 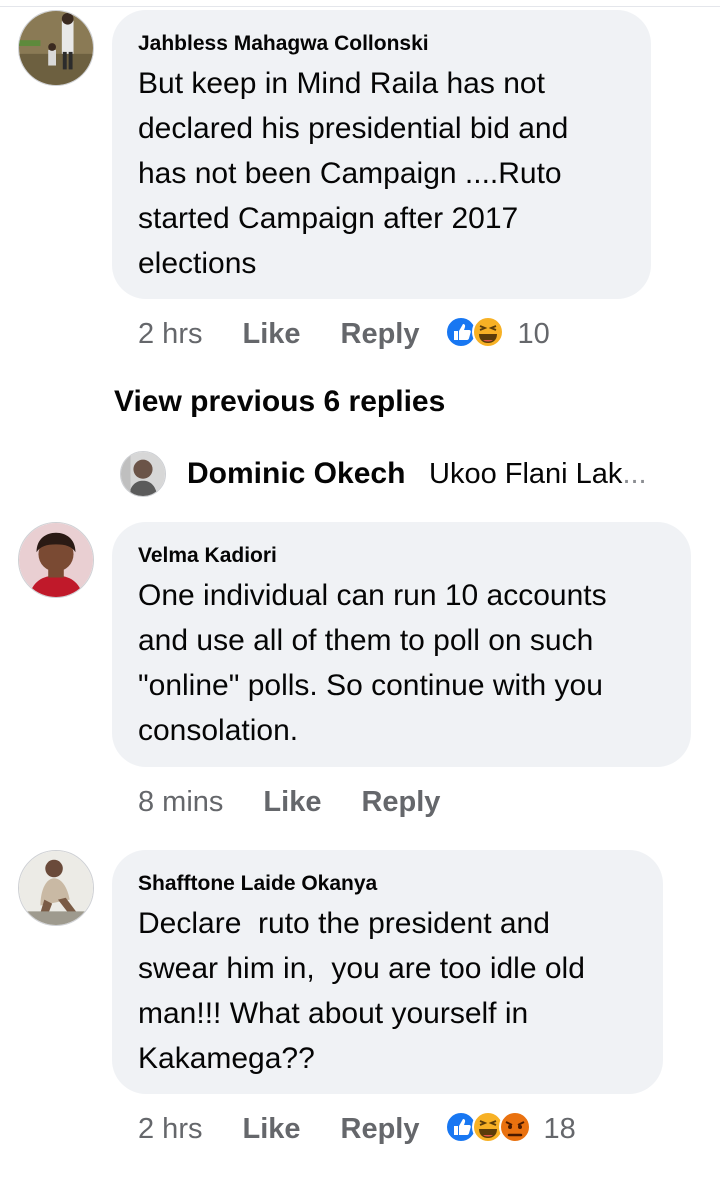 I want to click on top-divider, so click(x=360, y=6).